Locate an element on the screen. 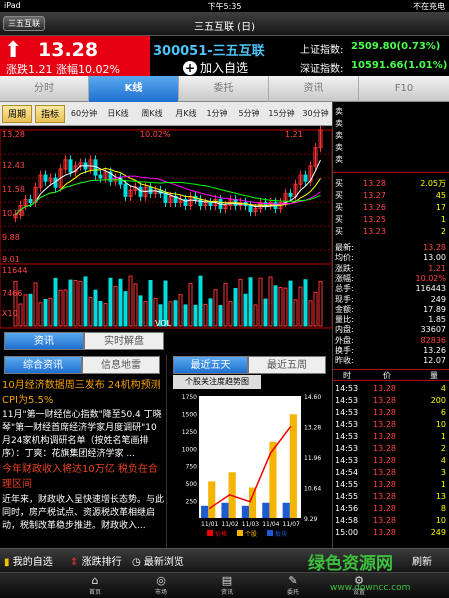  tick-row: 14:55 13.28 1 is located at coordinates (391, 484).